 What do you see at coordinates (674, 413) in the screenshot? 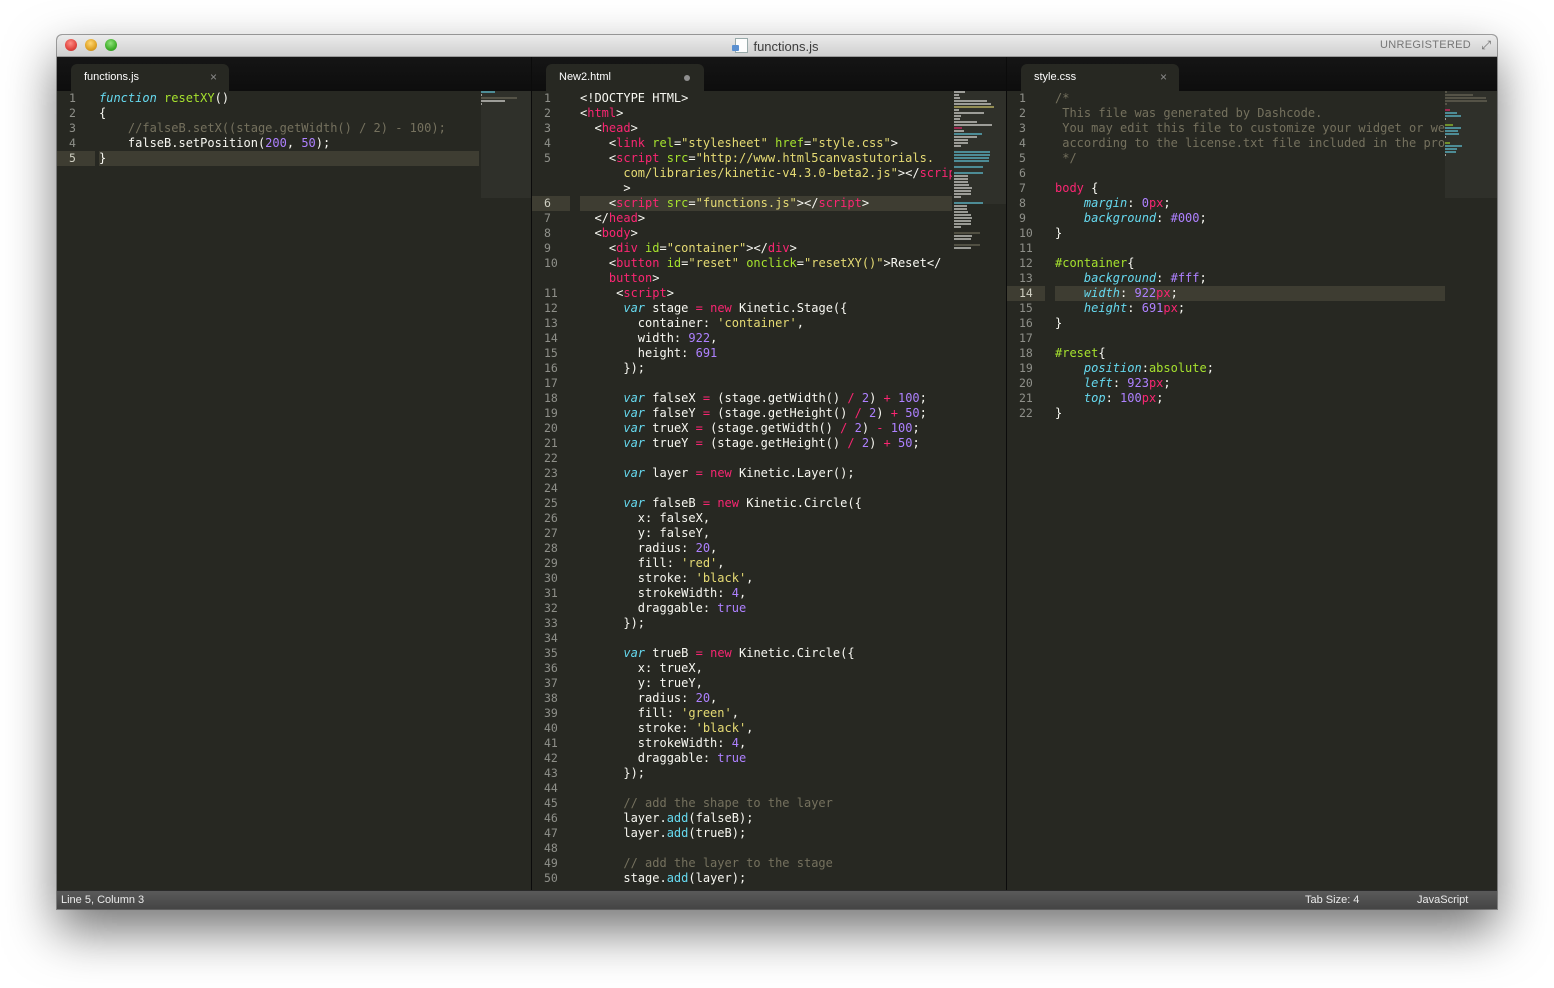
I see `code-token: falseY` at bounding box center [674, 413].